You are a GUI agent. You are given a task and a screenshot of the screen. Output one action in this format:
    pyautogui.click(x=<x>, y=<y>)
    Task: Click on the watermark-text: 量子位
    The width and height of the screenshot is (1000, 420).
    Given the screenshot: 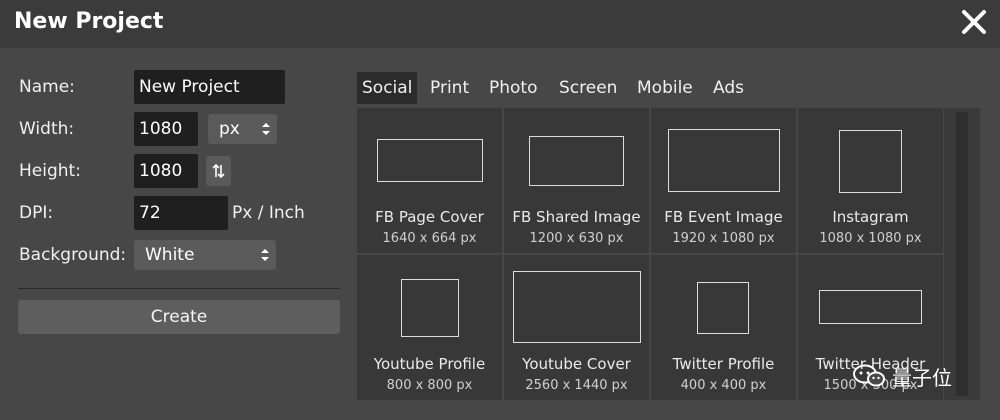 What is the action you would take?
    pyautogui.click(x=922, y=378)
    